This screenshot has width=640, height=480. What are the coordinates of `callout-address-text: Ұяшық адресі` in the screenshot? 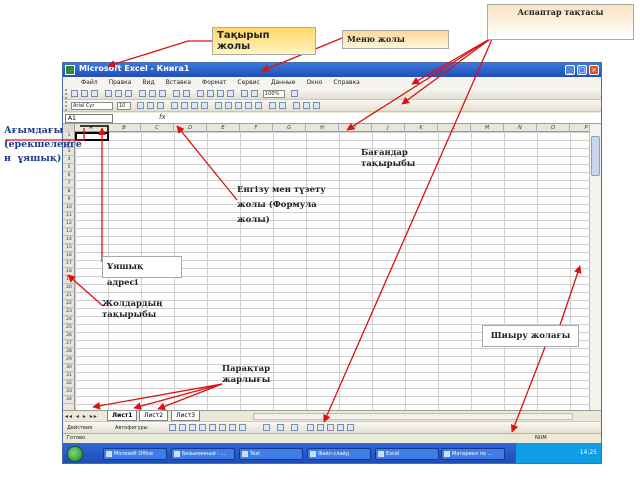 It's located at (125, 275).